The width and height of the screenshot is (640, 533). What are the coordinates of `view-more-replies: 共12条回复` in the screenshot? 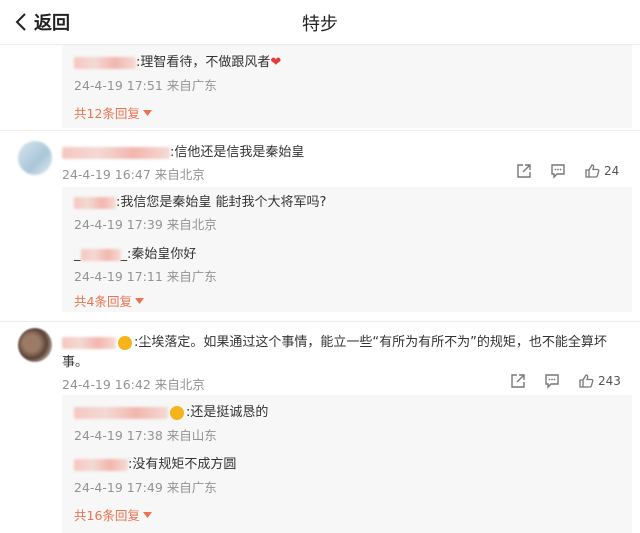 It's located at (113, 112).